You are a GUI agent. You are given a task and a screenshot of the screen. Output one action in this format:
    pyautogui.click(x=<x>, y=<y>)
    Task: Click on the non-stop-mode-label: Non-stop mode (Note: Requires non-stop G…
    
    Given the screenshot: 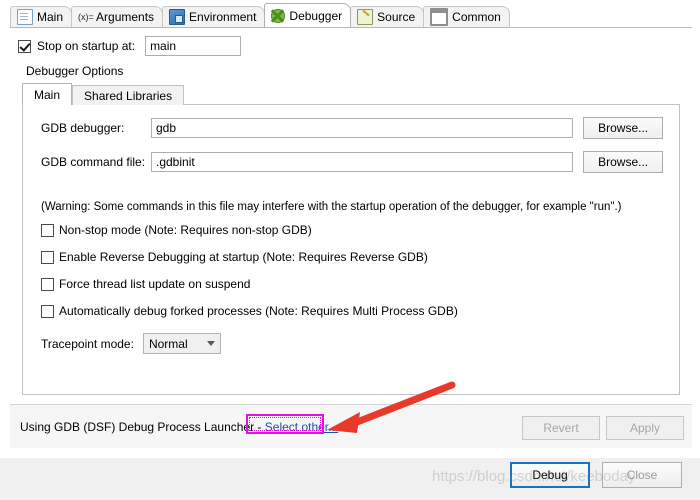 What is the action you would take?
    pyautogui.click(x=185, y=230)
    